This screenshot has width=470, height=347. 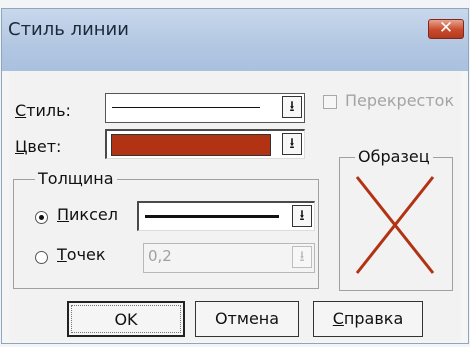 What do you see at coordinates (186, 107) in the screenshot?
I see `style-line-preview` at bounding box center [186, 107].